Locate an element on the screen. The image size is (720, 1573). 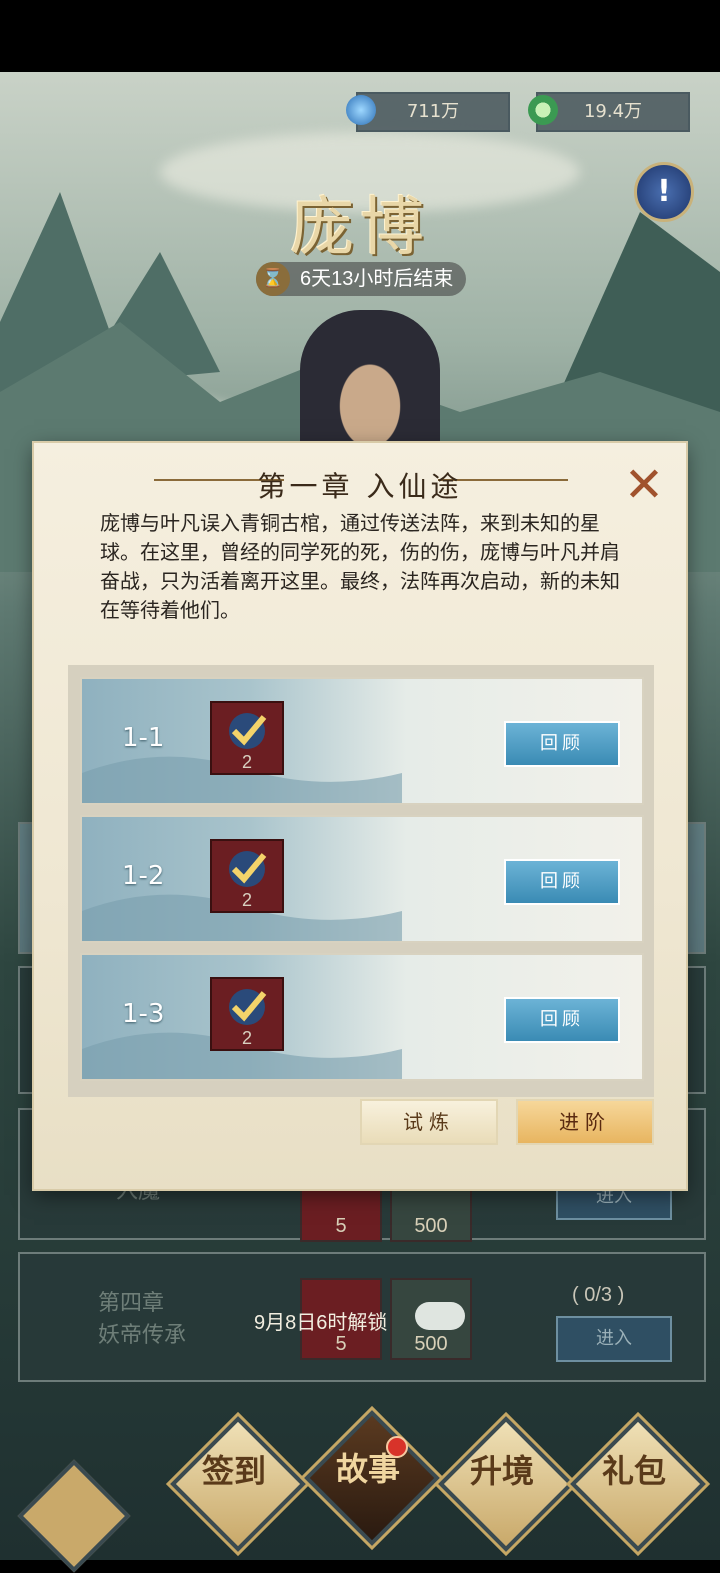
stage-row: 1-2 2 回顾 is located at coordinates (362, 879).